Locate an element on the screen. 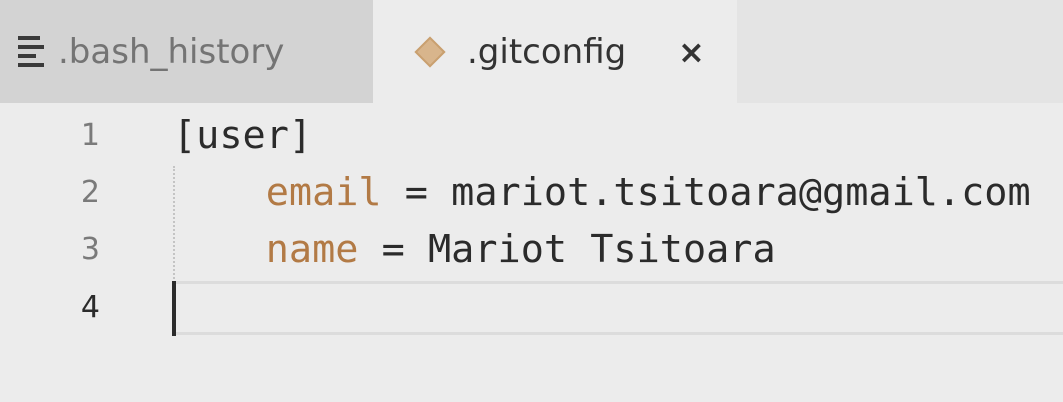 This screenshot has width=1063, height=402. tab-bash-history: .bash_history is located at coordinates (186, 51).